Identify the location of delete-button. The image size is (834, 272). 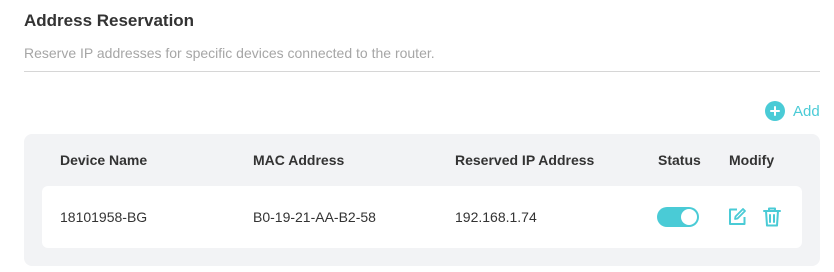
(772, 217).